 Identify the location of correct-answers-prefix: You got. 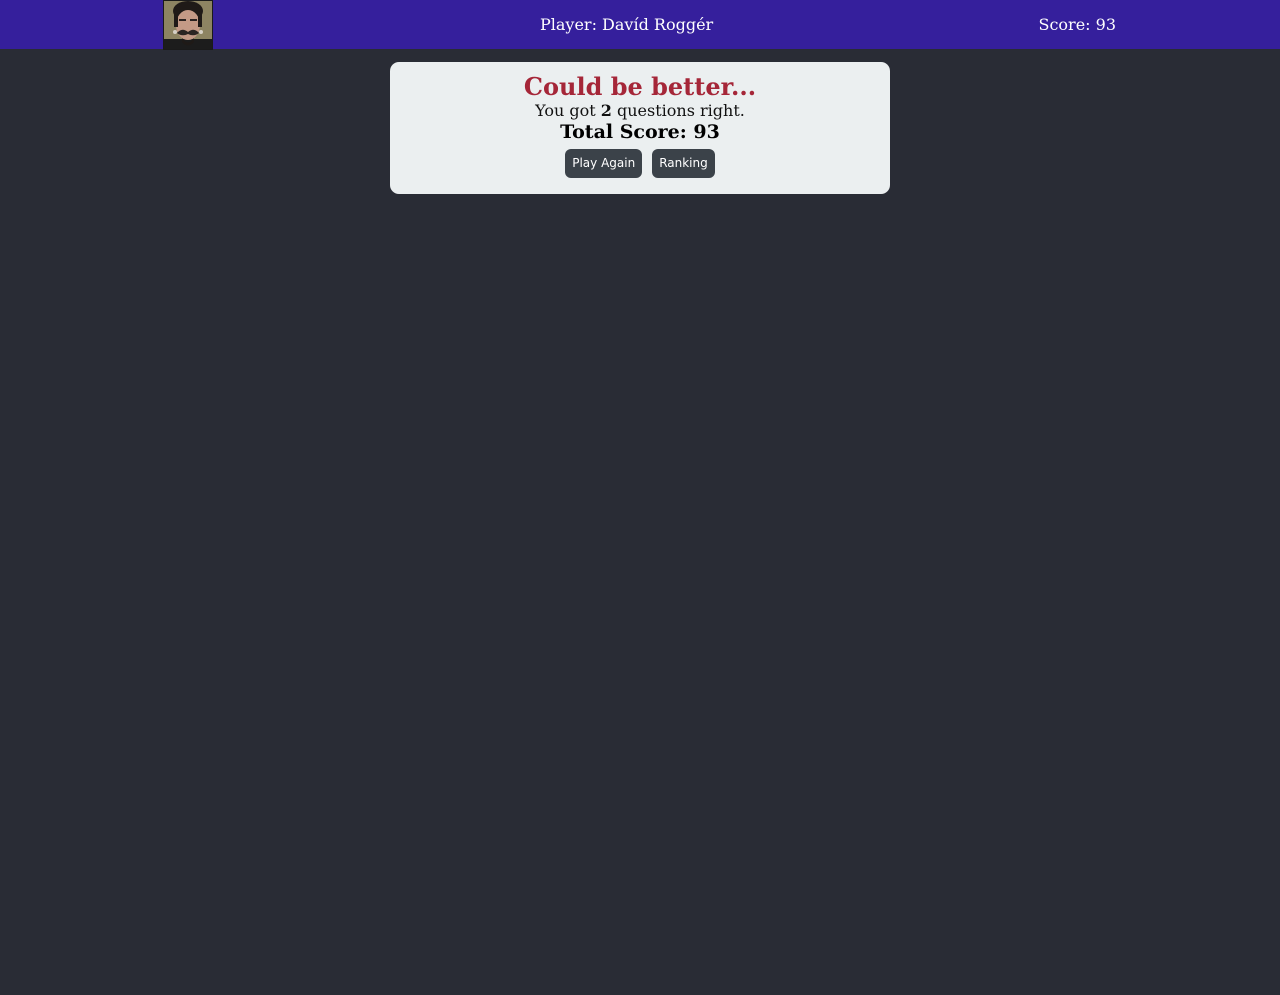
(568, 110).